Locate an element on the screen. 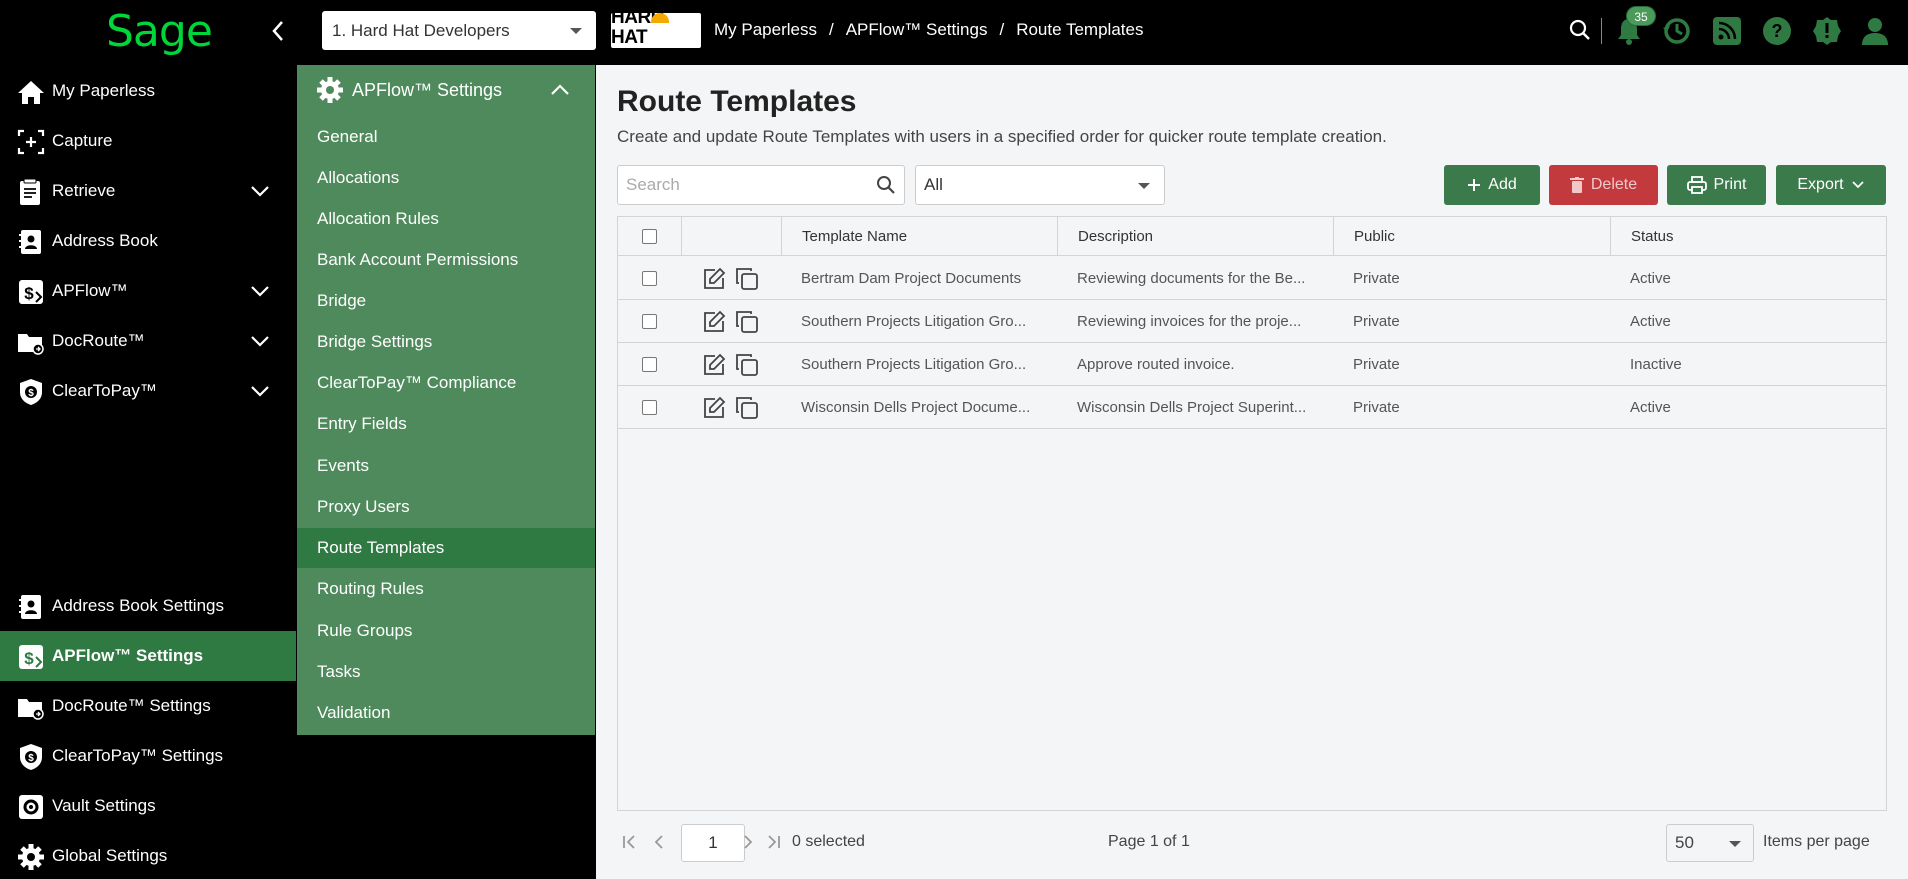  plus-icon is located at coordinates (1474, 185).